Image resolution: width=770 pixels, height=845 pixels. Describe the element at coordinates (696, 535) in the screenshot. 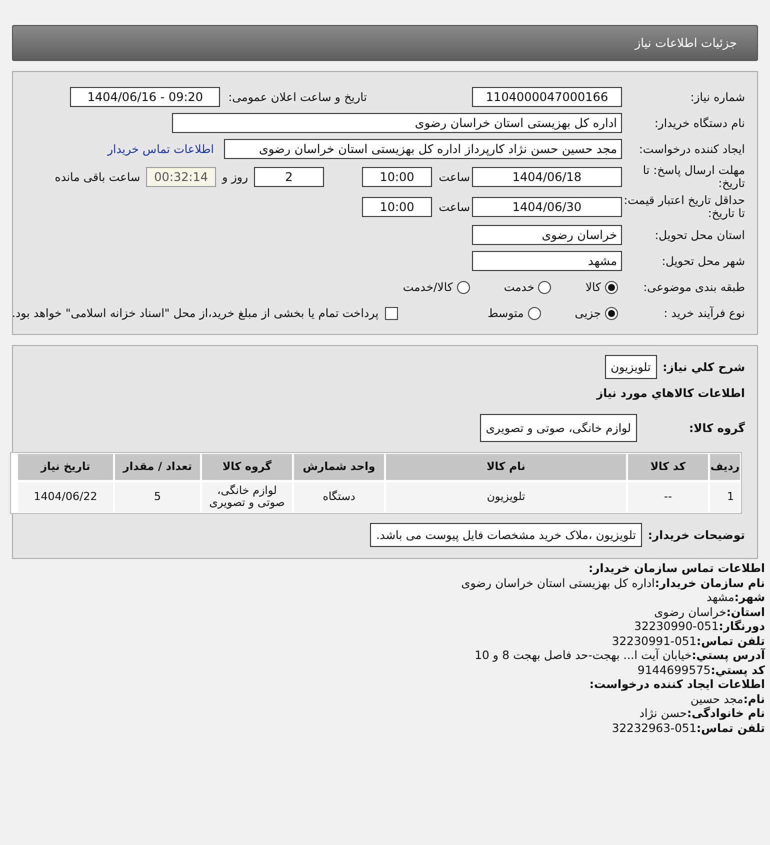

I see `field-label: توضیحات خریدار:` at that location.